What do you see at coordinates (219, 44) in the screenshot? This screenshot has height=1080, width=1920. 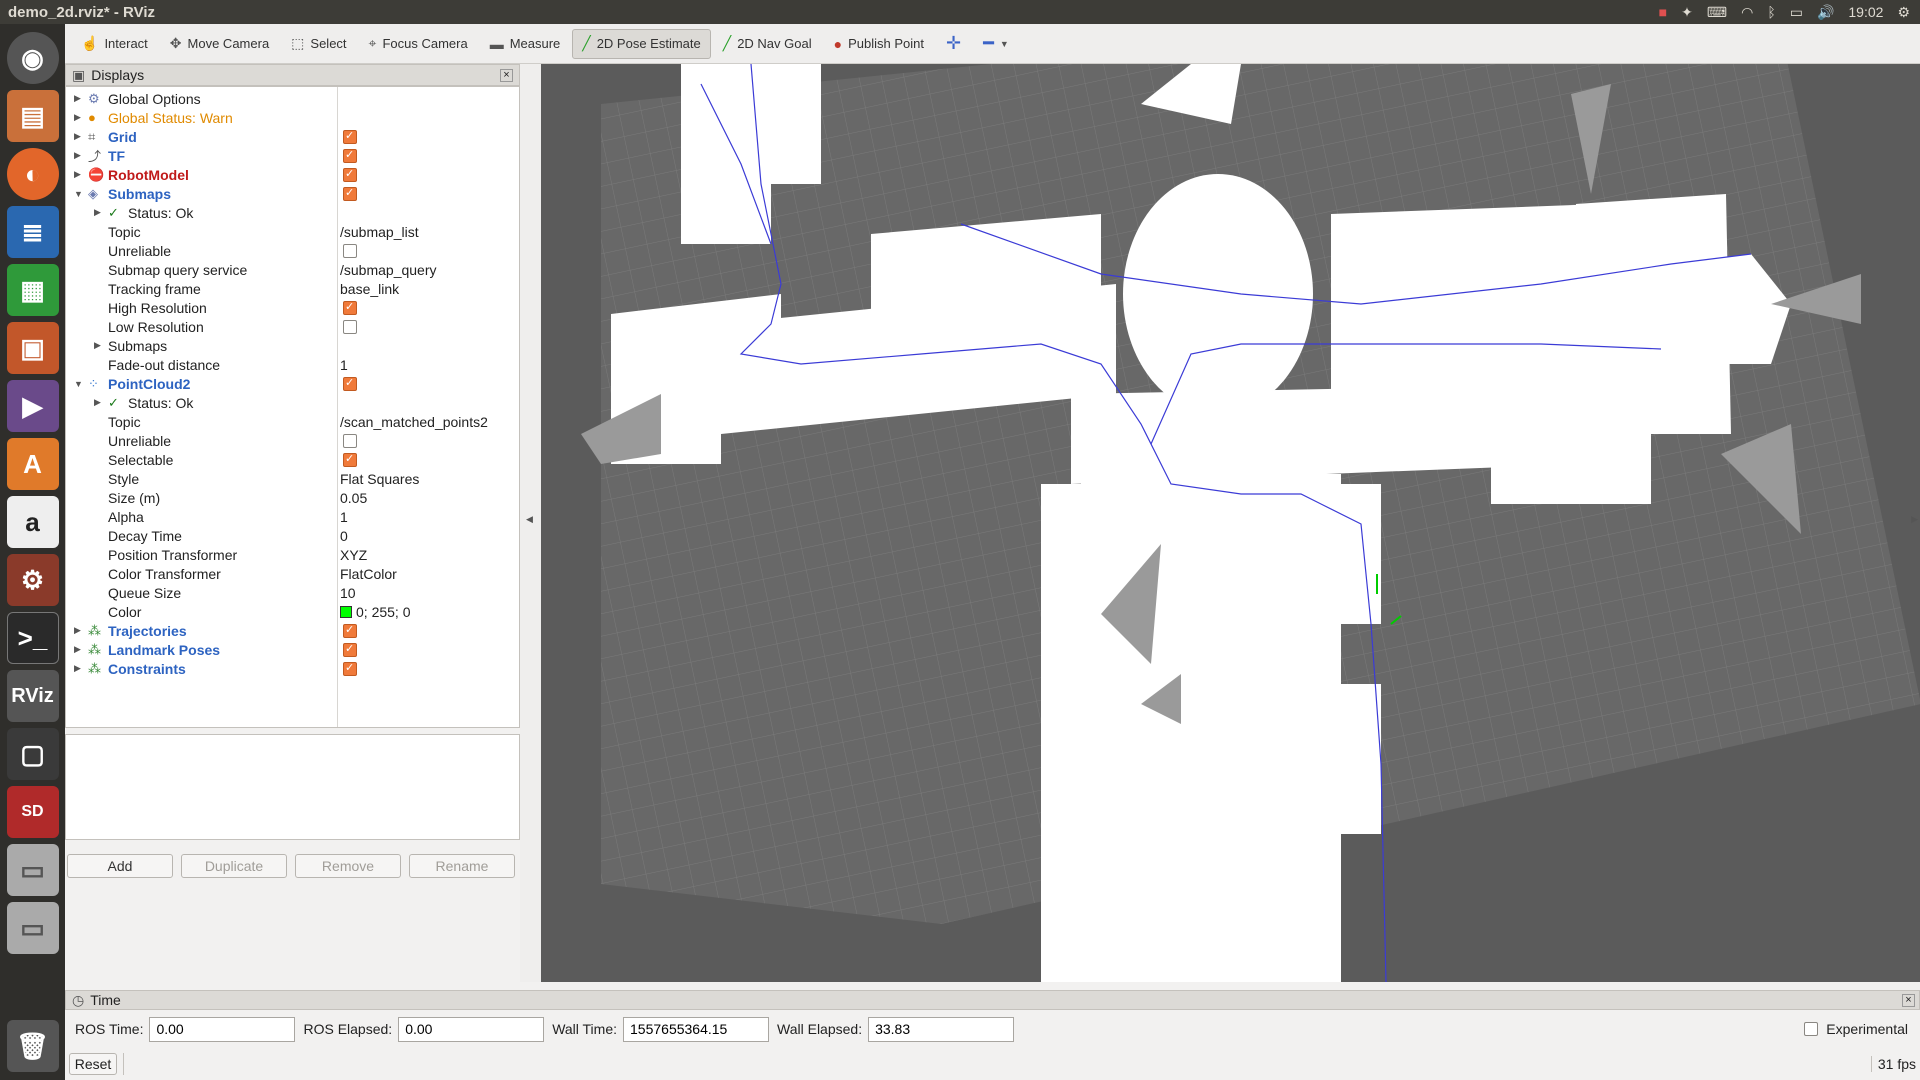 I see `move-camera-tool: ✥ Move Camera` at bounding box center [219, 44].